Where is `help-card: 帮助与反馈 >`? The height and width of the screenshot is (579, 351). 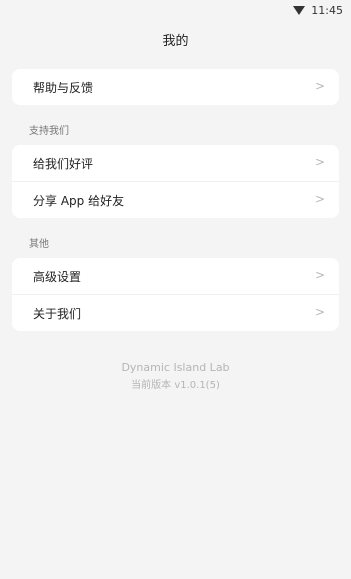
help-card: 帮助与反馈 > is located at coordinates (175, 87).